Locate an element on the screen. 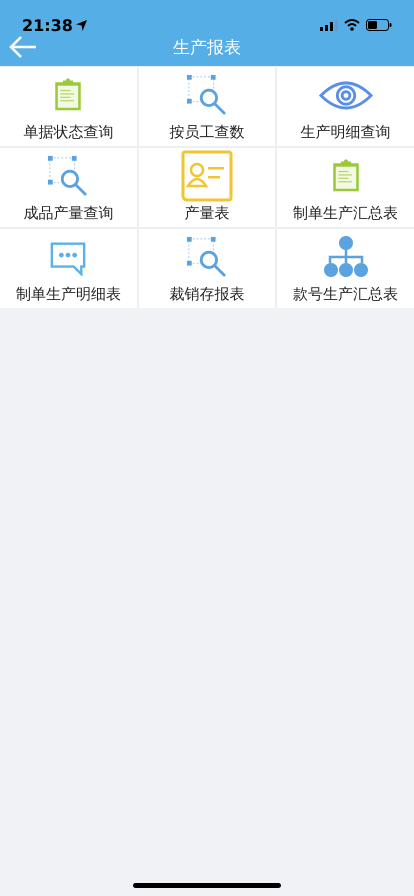 This screenshot has width=414, height=896. signal-icon is located at coordinates (329, 25).